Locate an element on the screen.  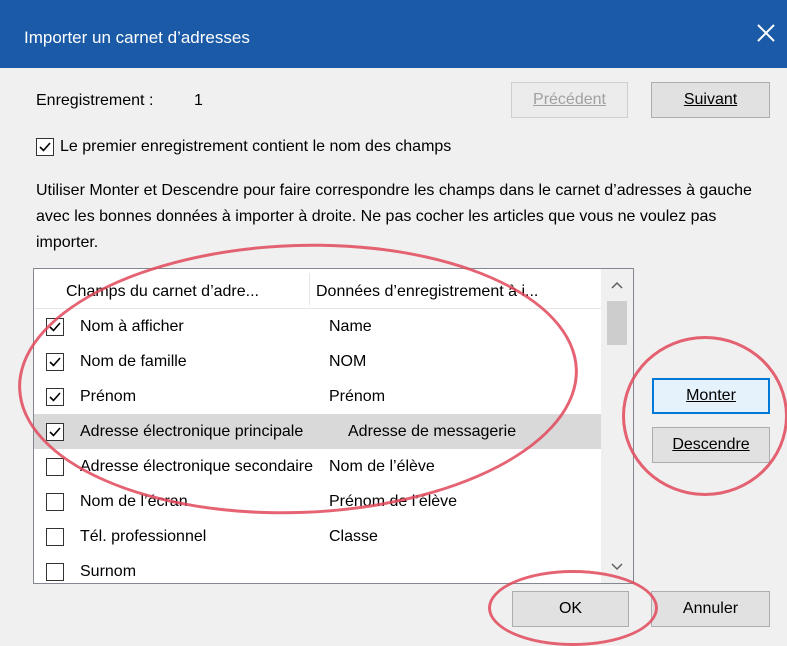
cancel-label: Annuler is located at coordinates (710, 608).